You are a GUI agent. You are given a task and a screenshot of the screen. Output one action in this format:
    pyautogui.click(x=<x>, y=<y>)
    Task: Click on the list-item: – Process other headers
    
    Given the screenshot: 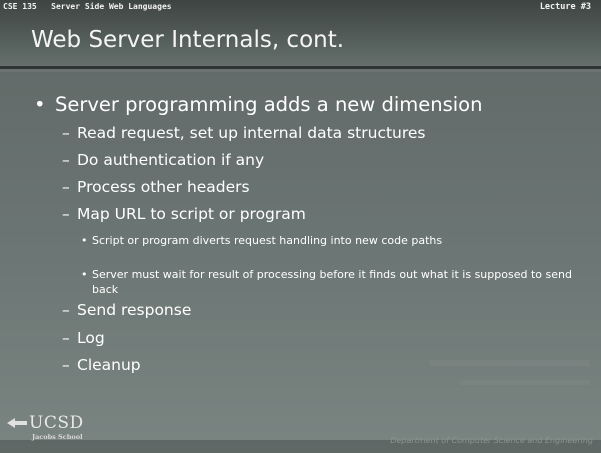 What is the action you would take?
    pyautogui.click(x=156, y=187)
    